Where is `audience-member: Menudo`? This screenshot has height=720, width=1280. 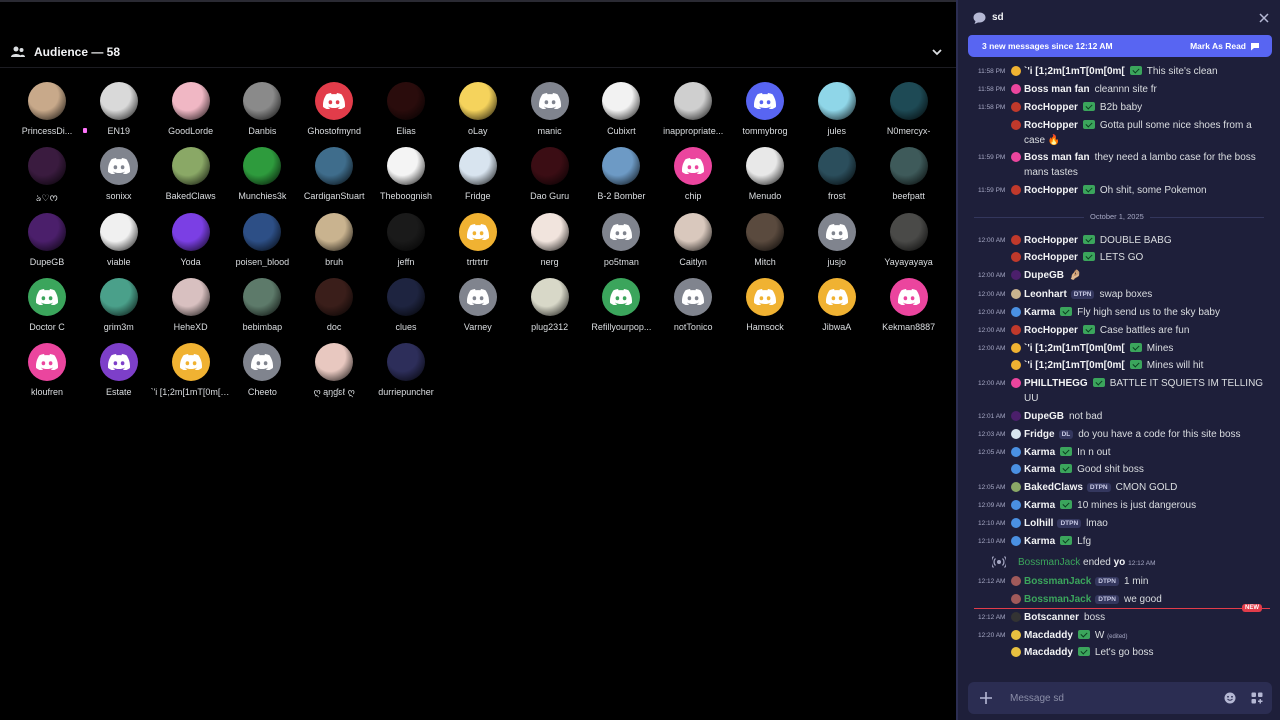
audience-member: Menudo is located at coordinates (765, 178).